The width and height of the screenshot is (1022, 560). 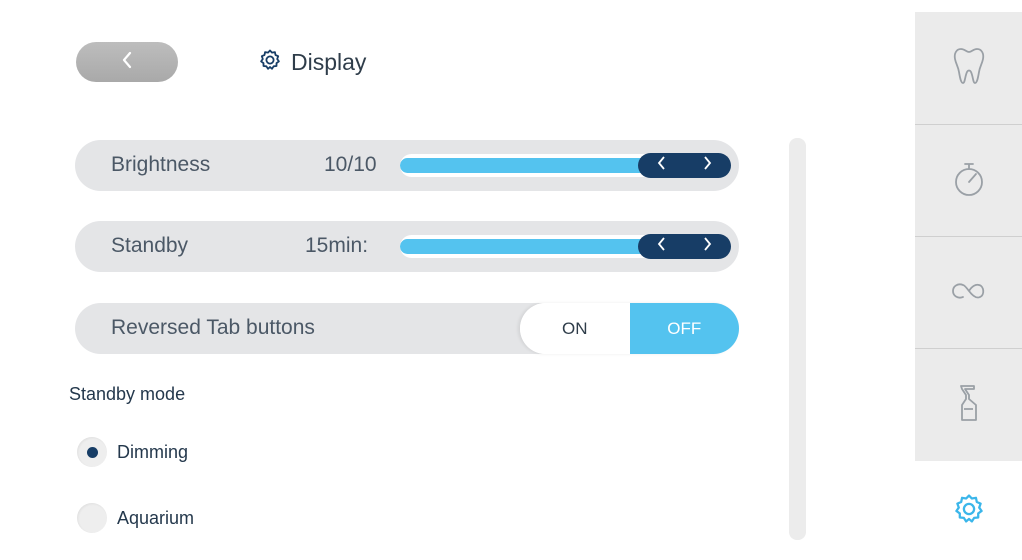 I want to click on page-title: Display, so click(x=329, y=62).